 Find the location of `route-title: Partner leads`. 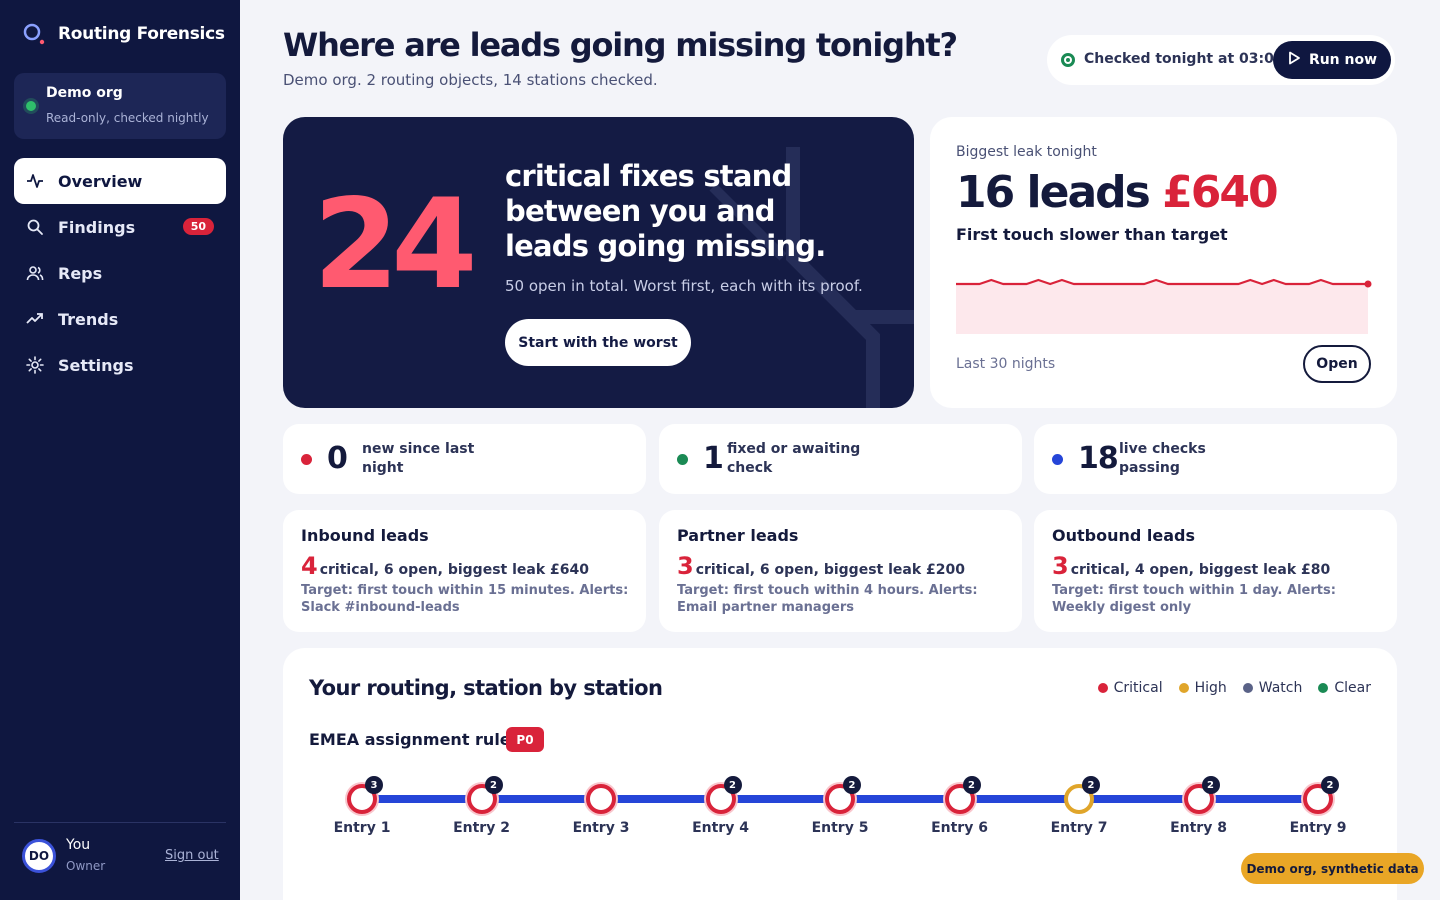

route-title: Partner leads is located at coordinates (738, 535).